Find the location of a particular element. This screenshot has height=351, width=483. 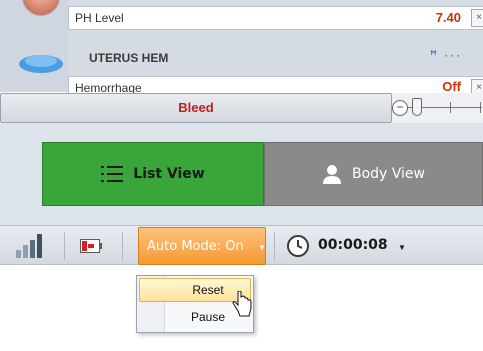

vitals-left-column is located at coordinates (34, 46).